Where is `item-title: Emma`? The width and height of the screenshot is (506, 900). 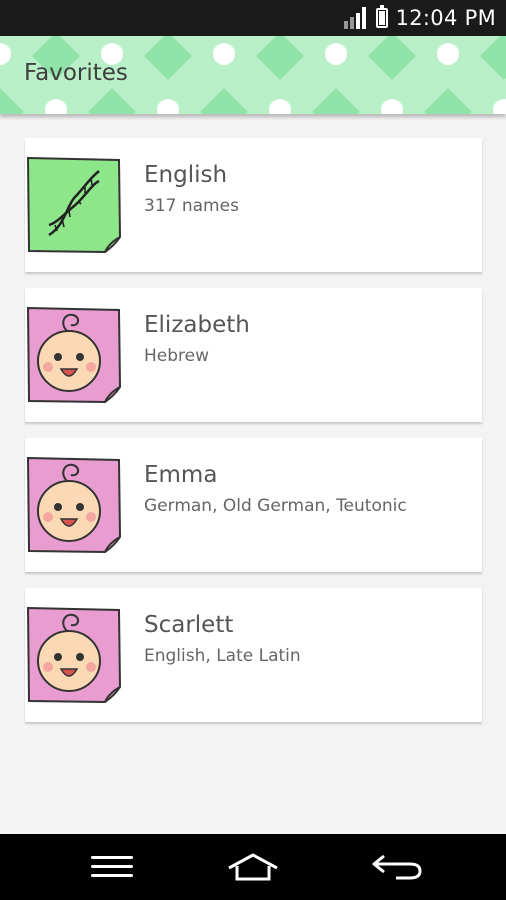
item-title: Emma is located at coordinates (181, 475).